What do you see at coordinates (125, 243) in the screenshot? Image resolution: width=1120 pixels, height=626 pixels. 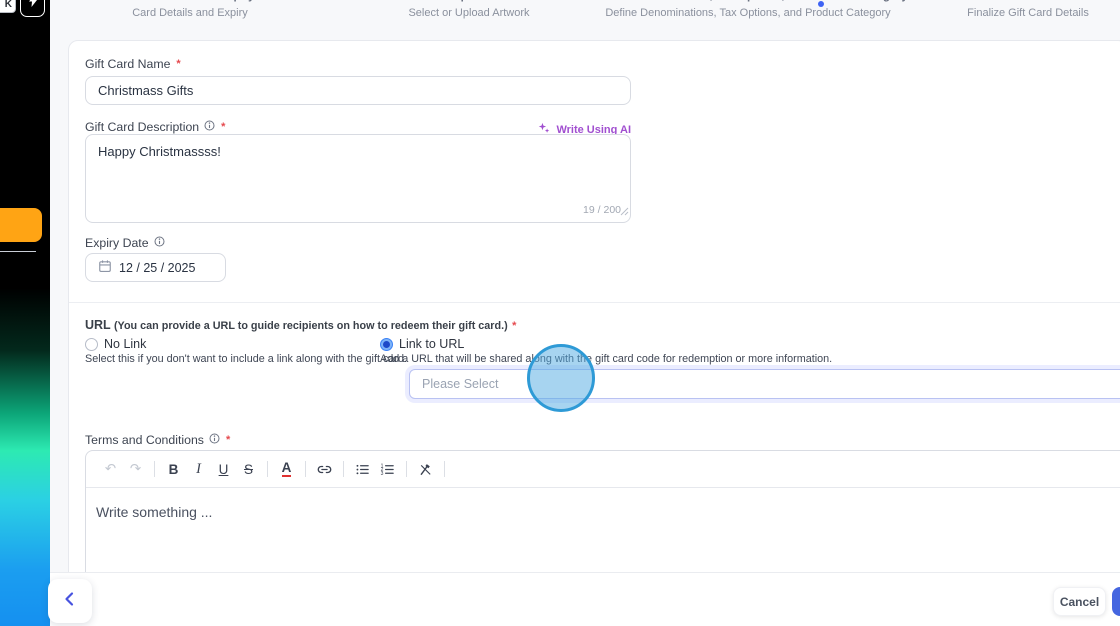 I see `expiry-date-label: Expiry Date` at bounding box center [125, 243].